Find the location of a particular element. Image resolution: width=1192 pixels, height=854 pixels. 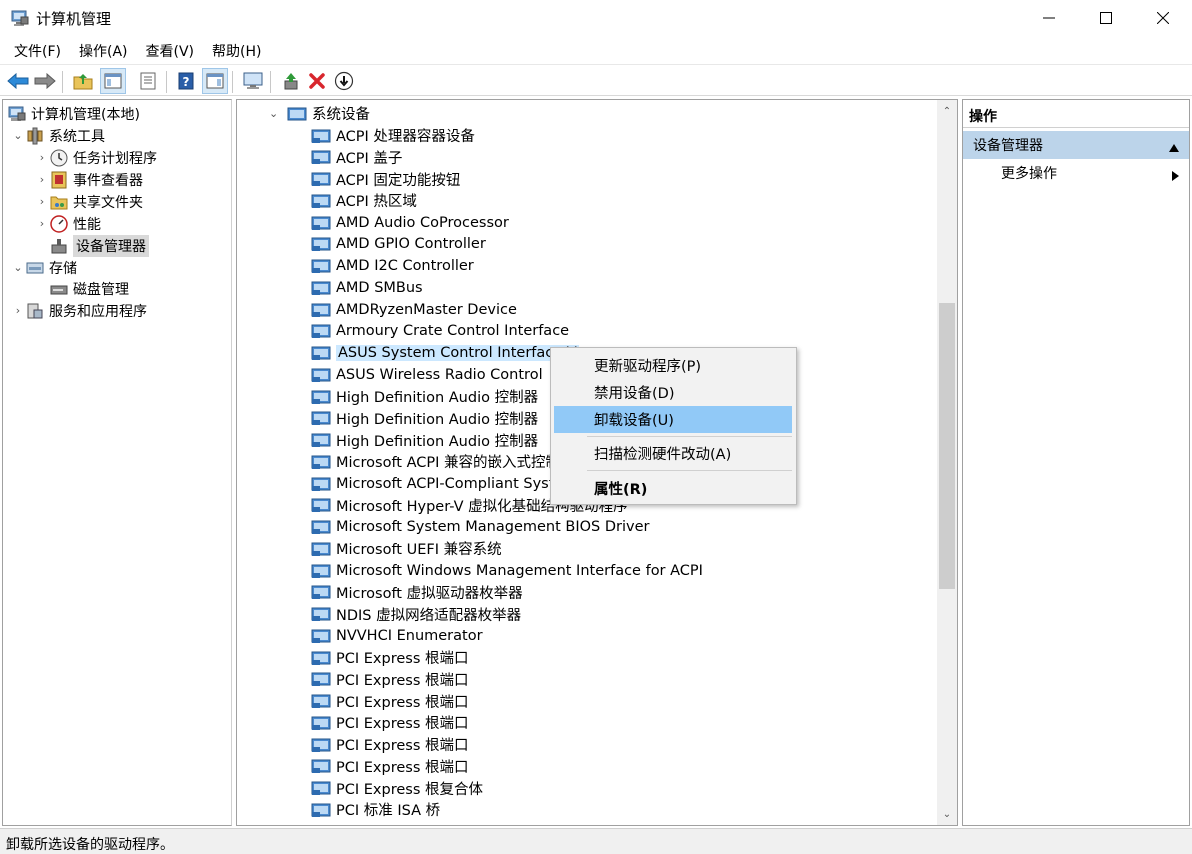

menu-disable-device: 禁用设备(D) is located at coordinates (673, 392).